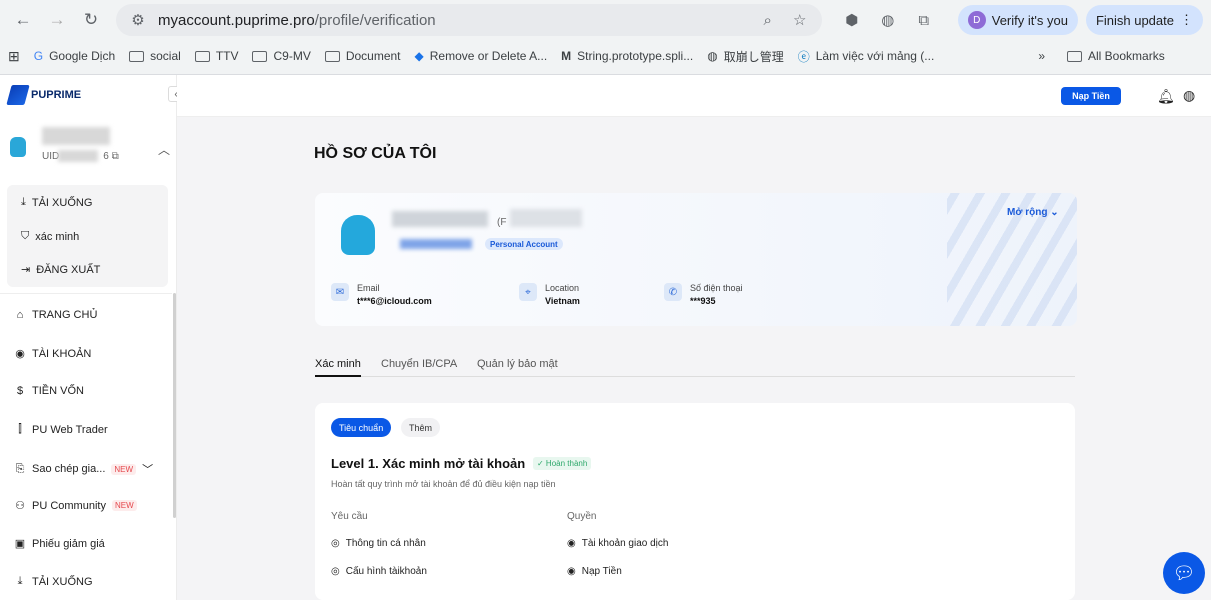 The width and height of the screenshot is (1211, 600). What do you see at coordinates (419, 364) in the screenshot?
I see `tab-ib-cpa: Chuyển IB/CPA` at bounding box center [419, 364].